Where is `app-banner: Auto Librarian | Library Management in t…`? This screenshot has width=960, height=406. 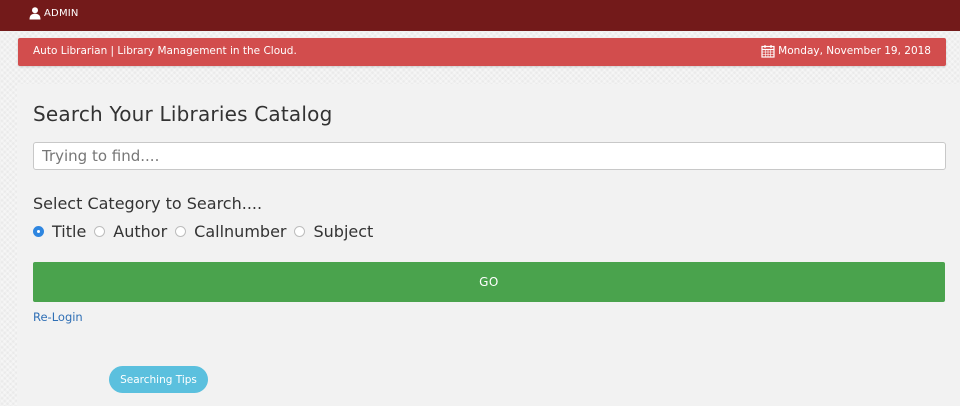 app-banner: Auto Librarian | Library Management in t… is located at coordinates (482, 52).